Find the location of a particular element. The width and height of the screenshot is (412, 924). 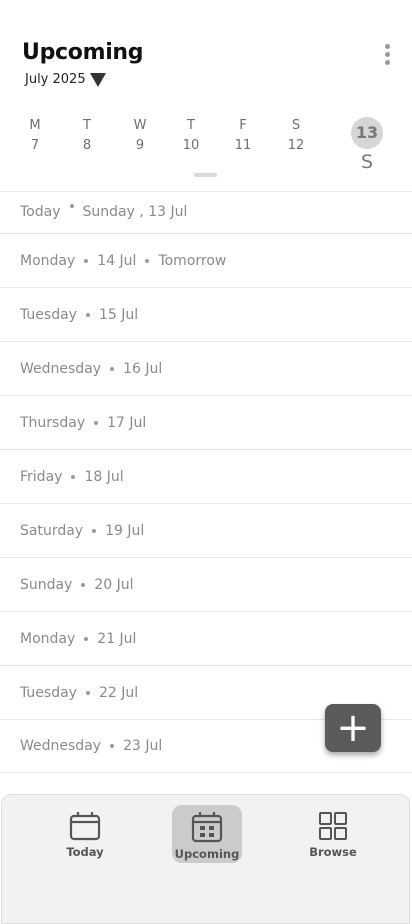

week-day-number: 9 is located at coordinates (140, 145).